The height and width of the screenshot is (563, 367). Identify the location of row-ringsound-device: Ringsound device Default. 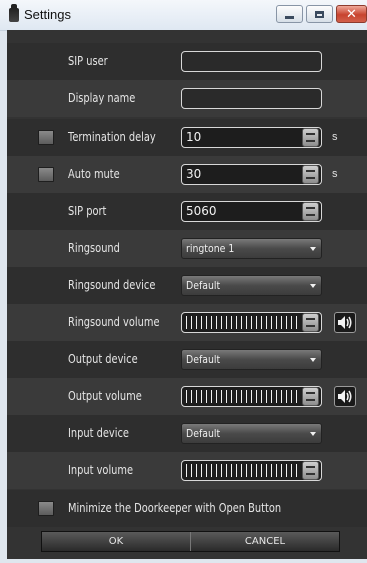
(187, 285).